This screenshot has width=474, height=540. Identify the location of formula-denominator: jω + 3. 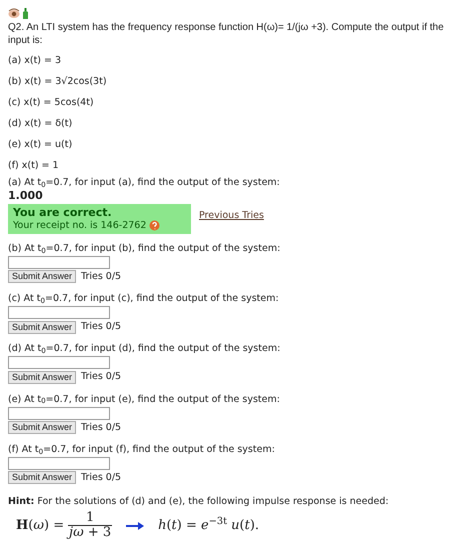
(90, 533).